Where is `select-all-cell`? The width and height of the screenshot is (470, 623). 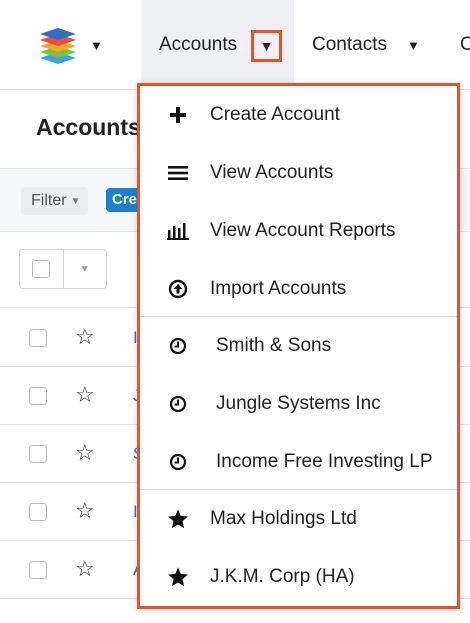
select-all-cell is located at coordinates (42, 269).